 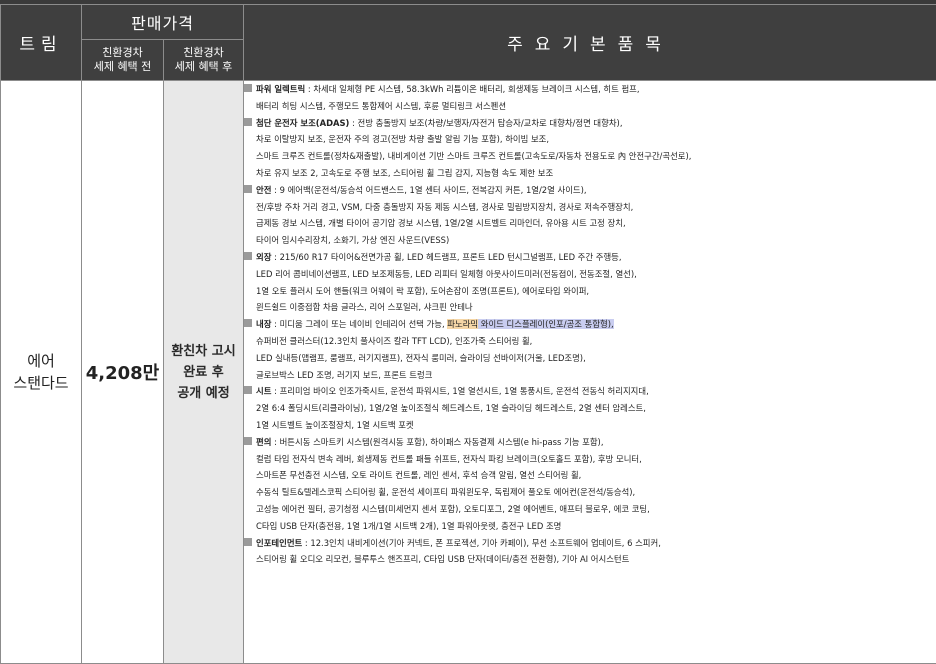 I want to click on item-title: 파워 일렉트릭, so click(x=280, y=89).